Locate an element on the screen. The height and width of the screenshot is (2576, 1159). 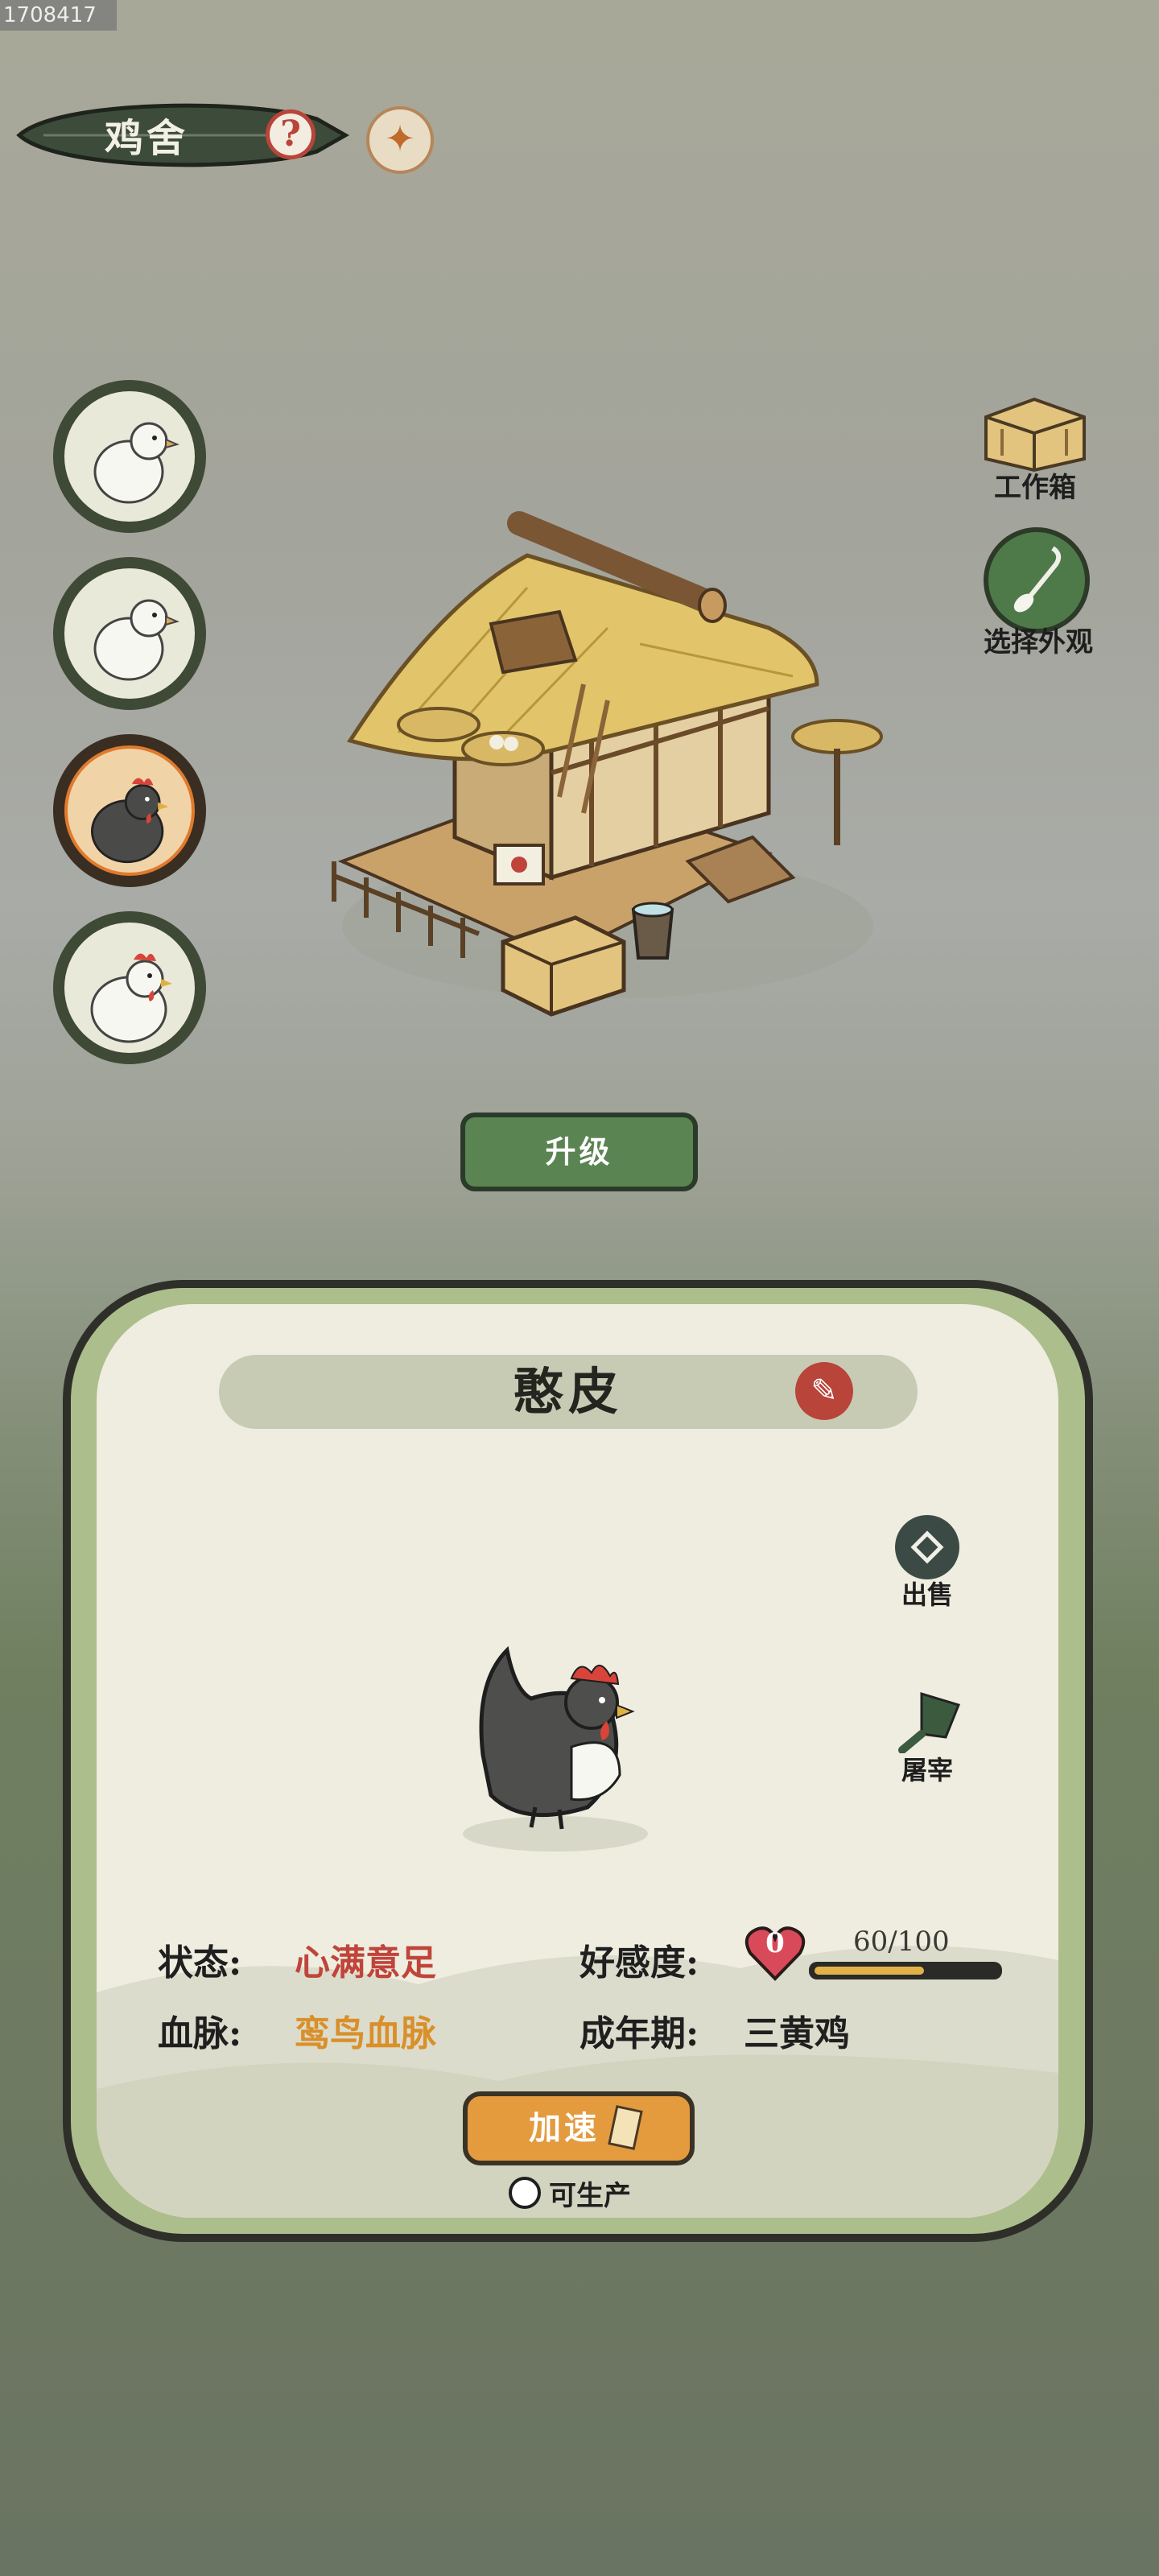
sell-button: 出售 is located at coordinates (927, 1593).